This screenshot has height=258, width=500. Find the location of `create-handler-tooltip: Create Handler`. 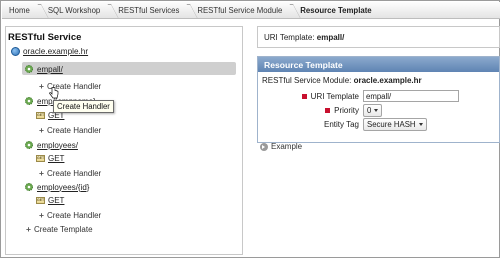

create-handler-tooltip: Create Handler is located at coordinates (83, 106).